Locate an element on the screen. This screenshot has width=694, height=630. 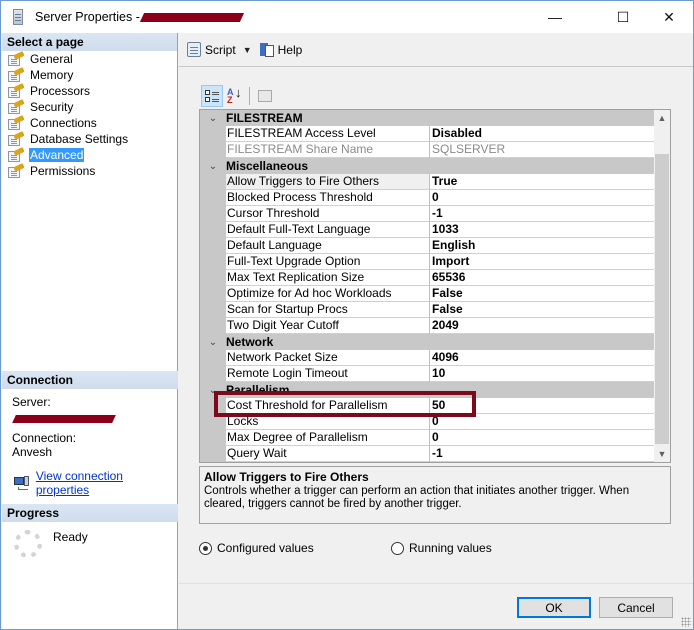
script-dropdown-icon: ▼ is located at coordinates (247, 50).